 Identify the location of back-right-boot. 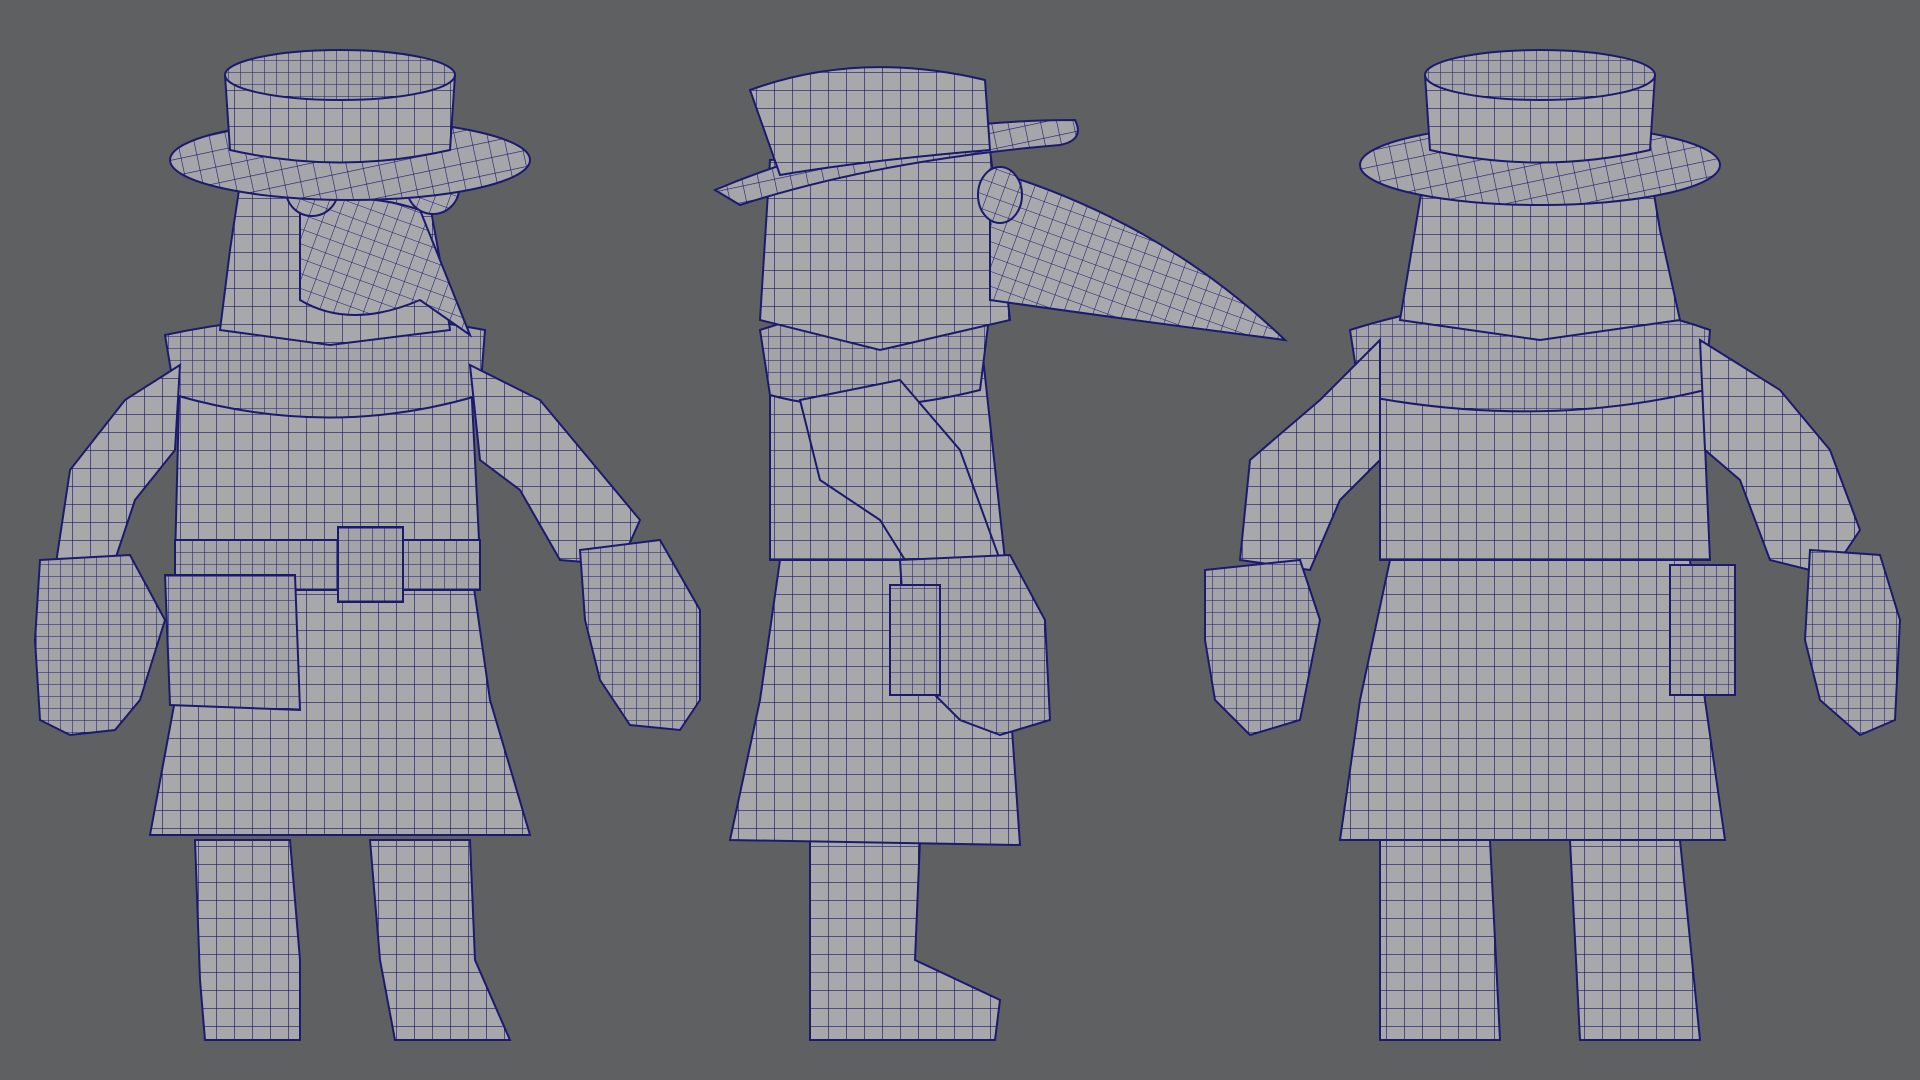
(1635, 940).